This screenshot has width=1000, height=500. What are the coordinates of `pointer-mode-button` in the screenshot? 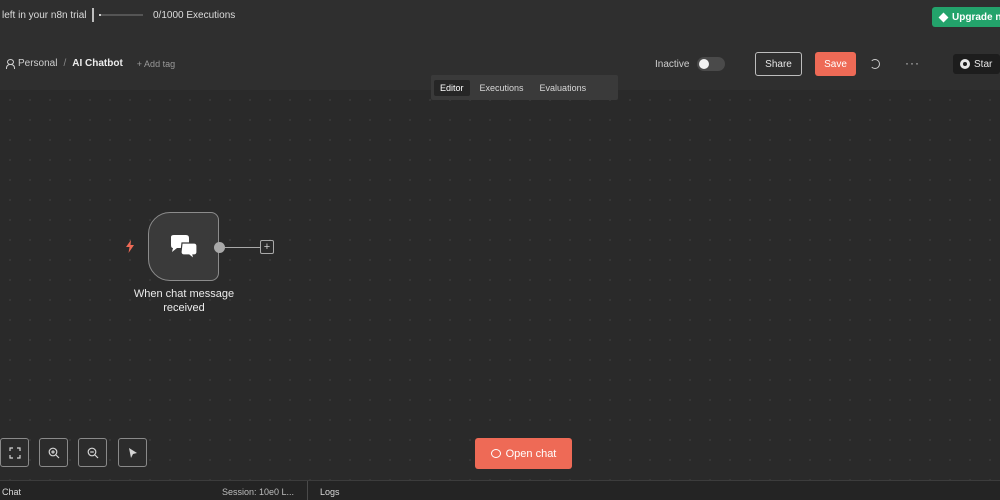 It's located at (132, 452).